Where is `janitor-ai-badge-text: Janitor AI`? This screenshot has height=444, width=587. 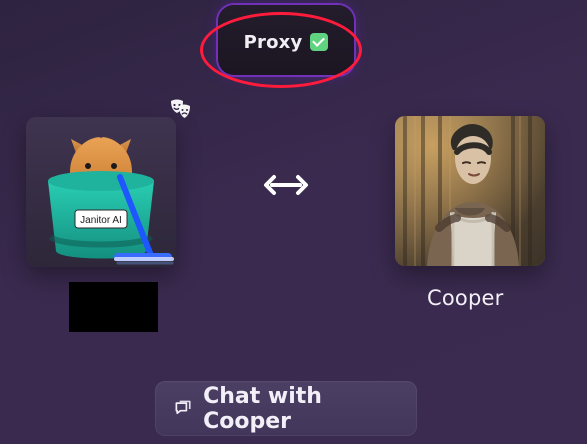 janitor-ai-badge-text: Janitor AI is located at coordinates (101, 220).